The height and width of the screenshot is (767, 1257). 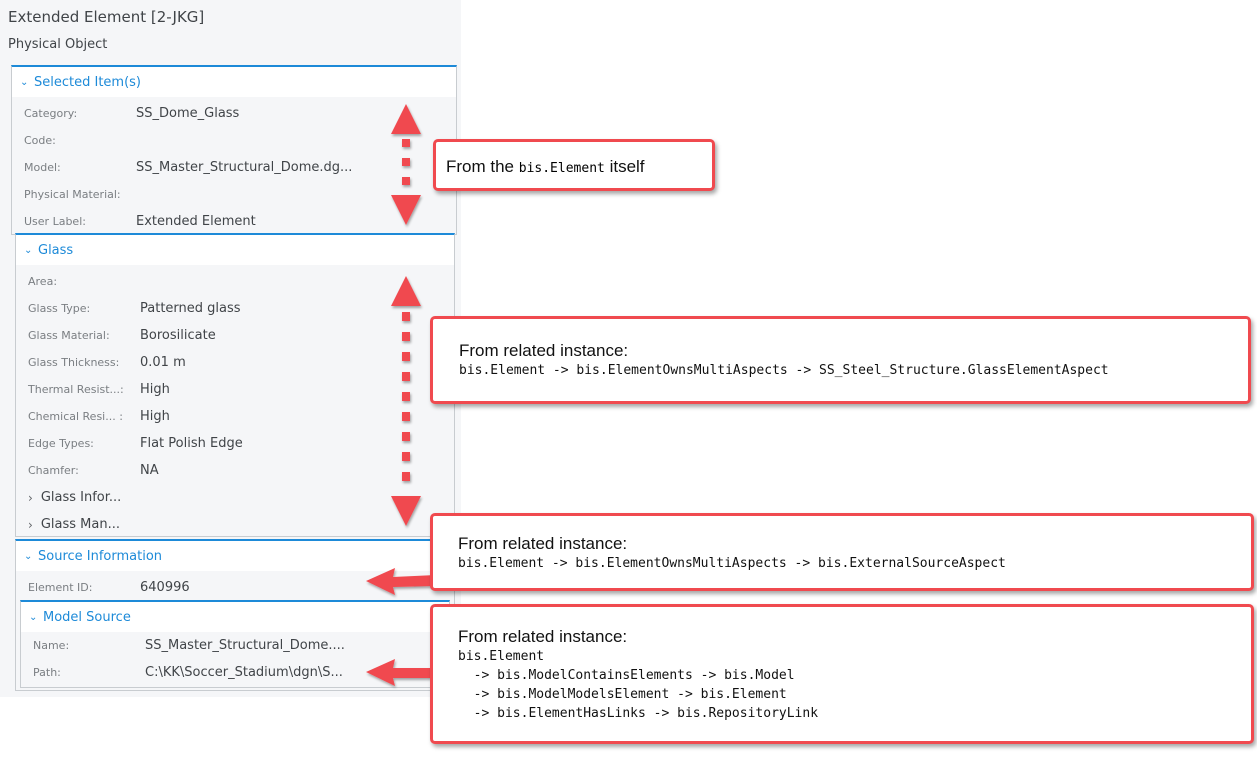 I want to click on callout-text: itself, so click(x=624, y=166).